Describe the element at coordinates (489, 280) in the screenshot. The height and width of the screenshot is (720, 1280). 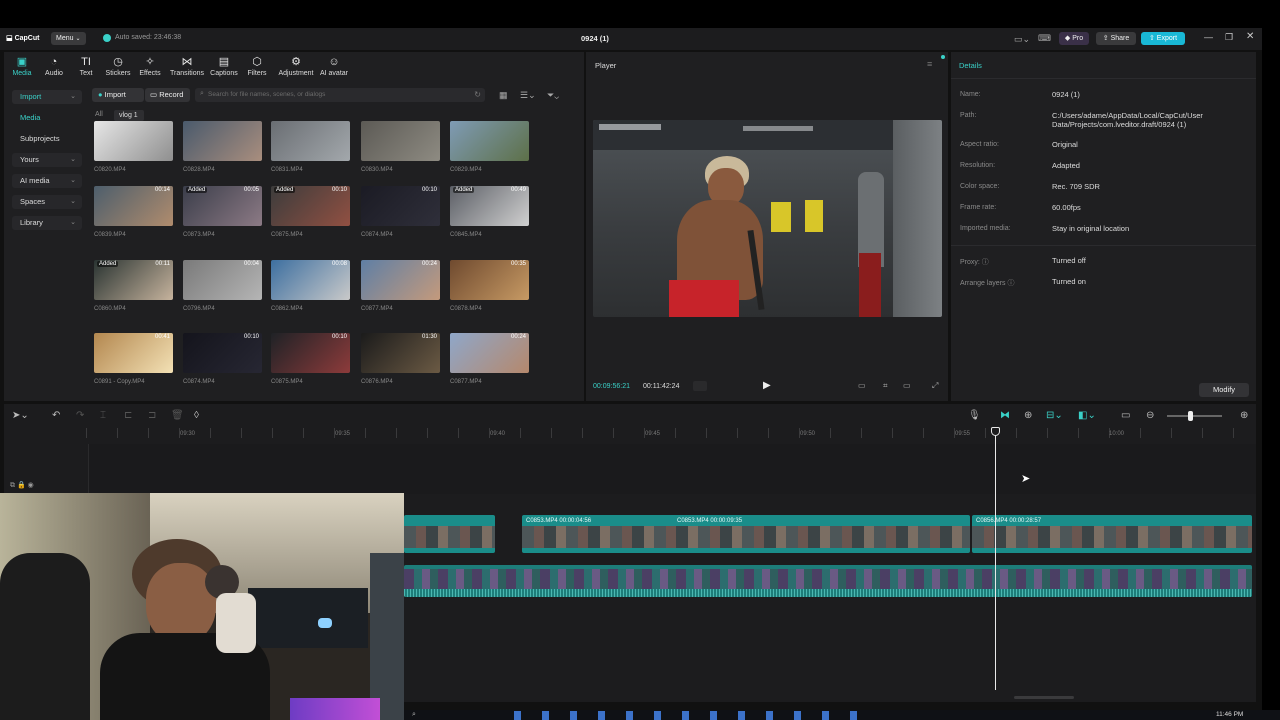
I see `media-thumbnail: 00:35` at that location.